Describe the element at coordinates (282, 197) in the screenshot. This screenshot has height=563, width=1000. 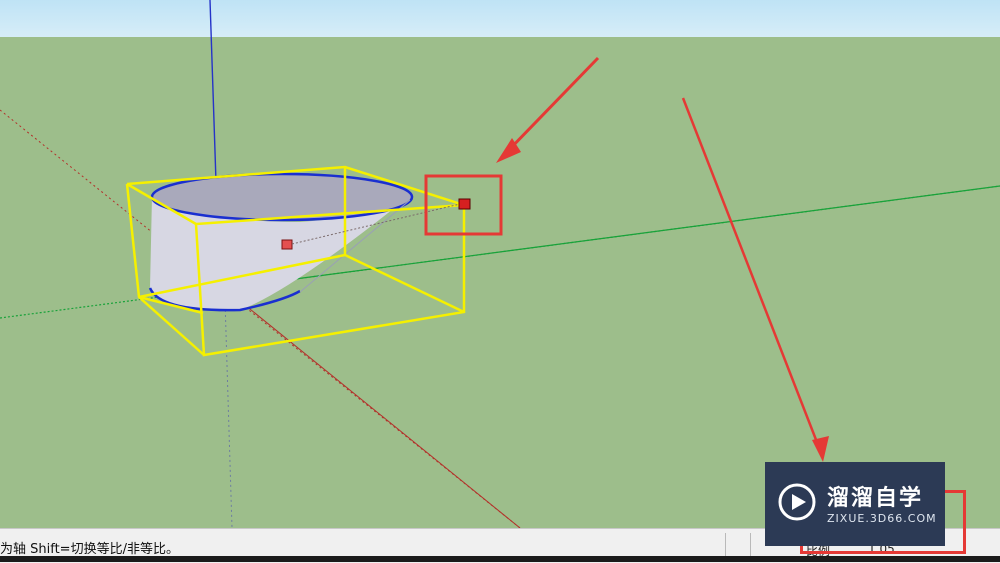
I see `cone-top-face` at that location.